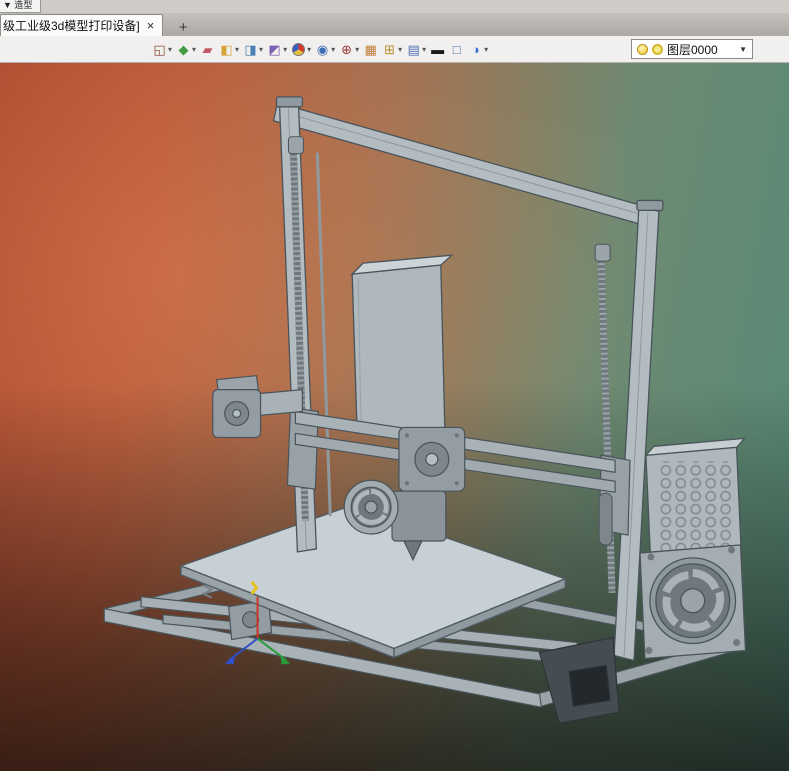 The height and width of the screenshot is (771, 789). I want to click on menu-fragment: ▼ 造型, so click(21, 6).